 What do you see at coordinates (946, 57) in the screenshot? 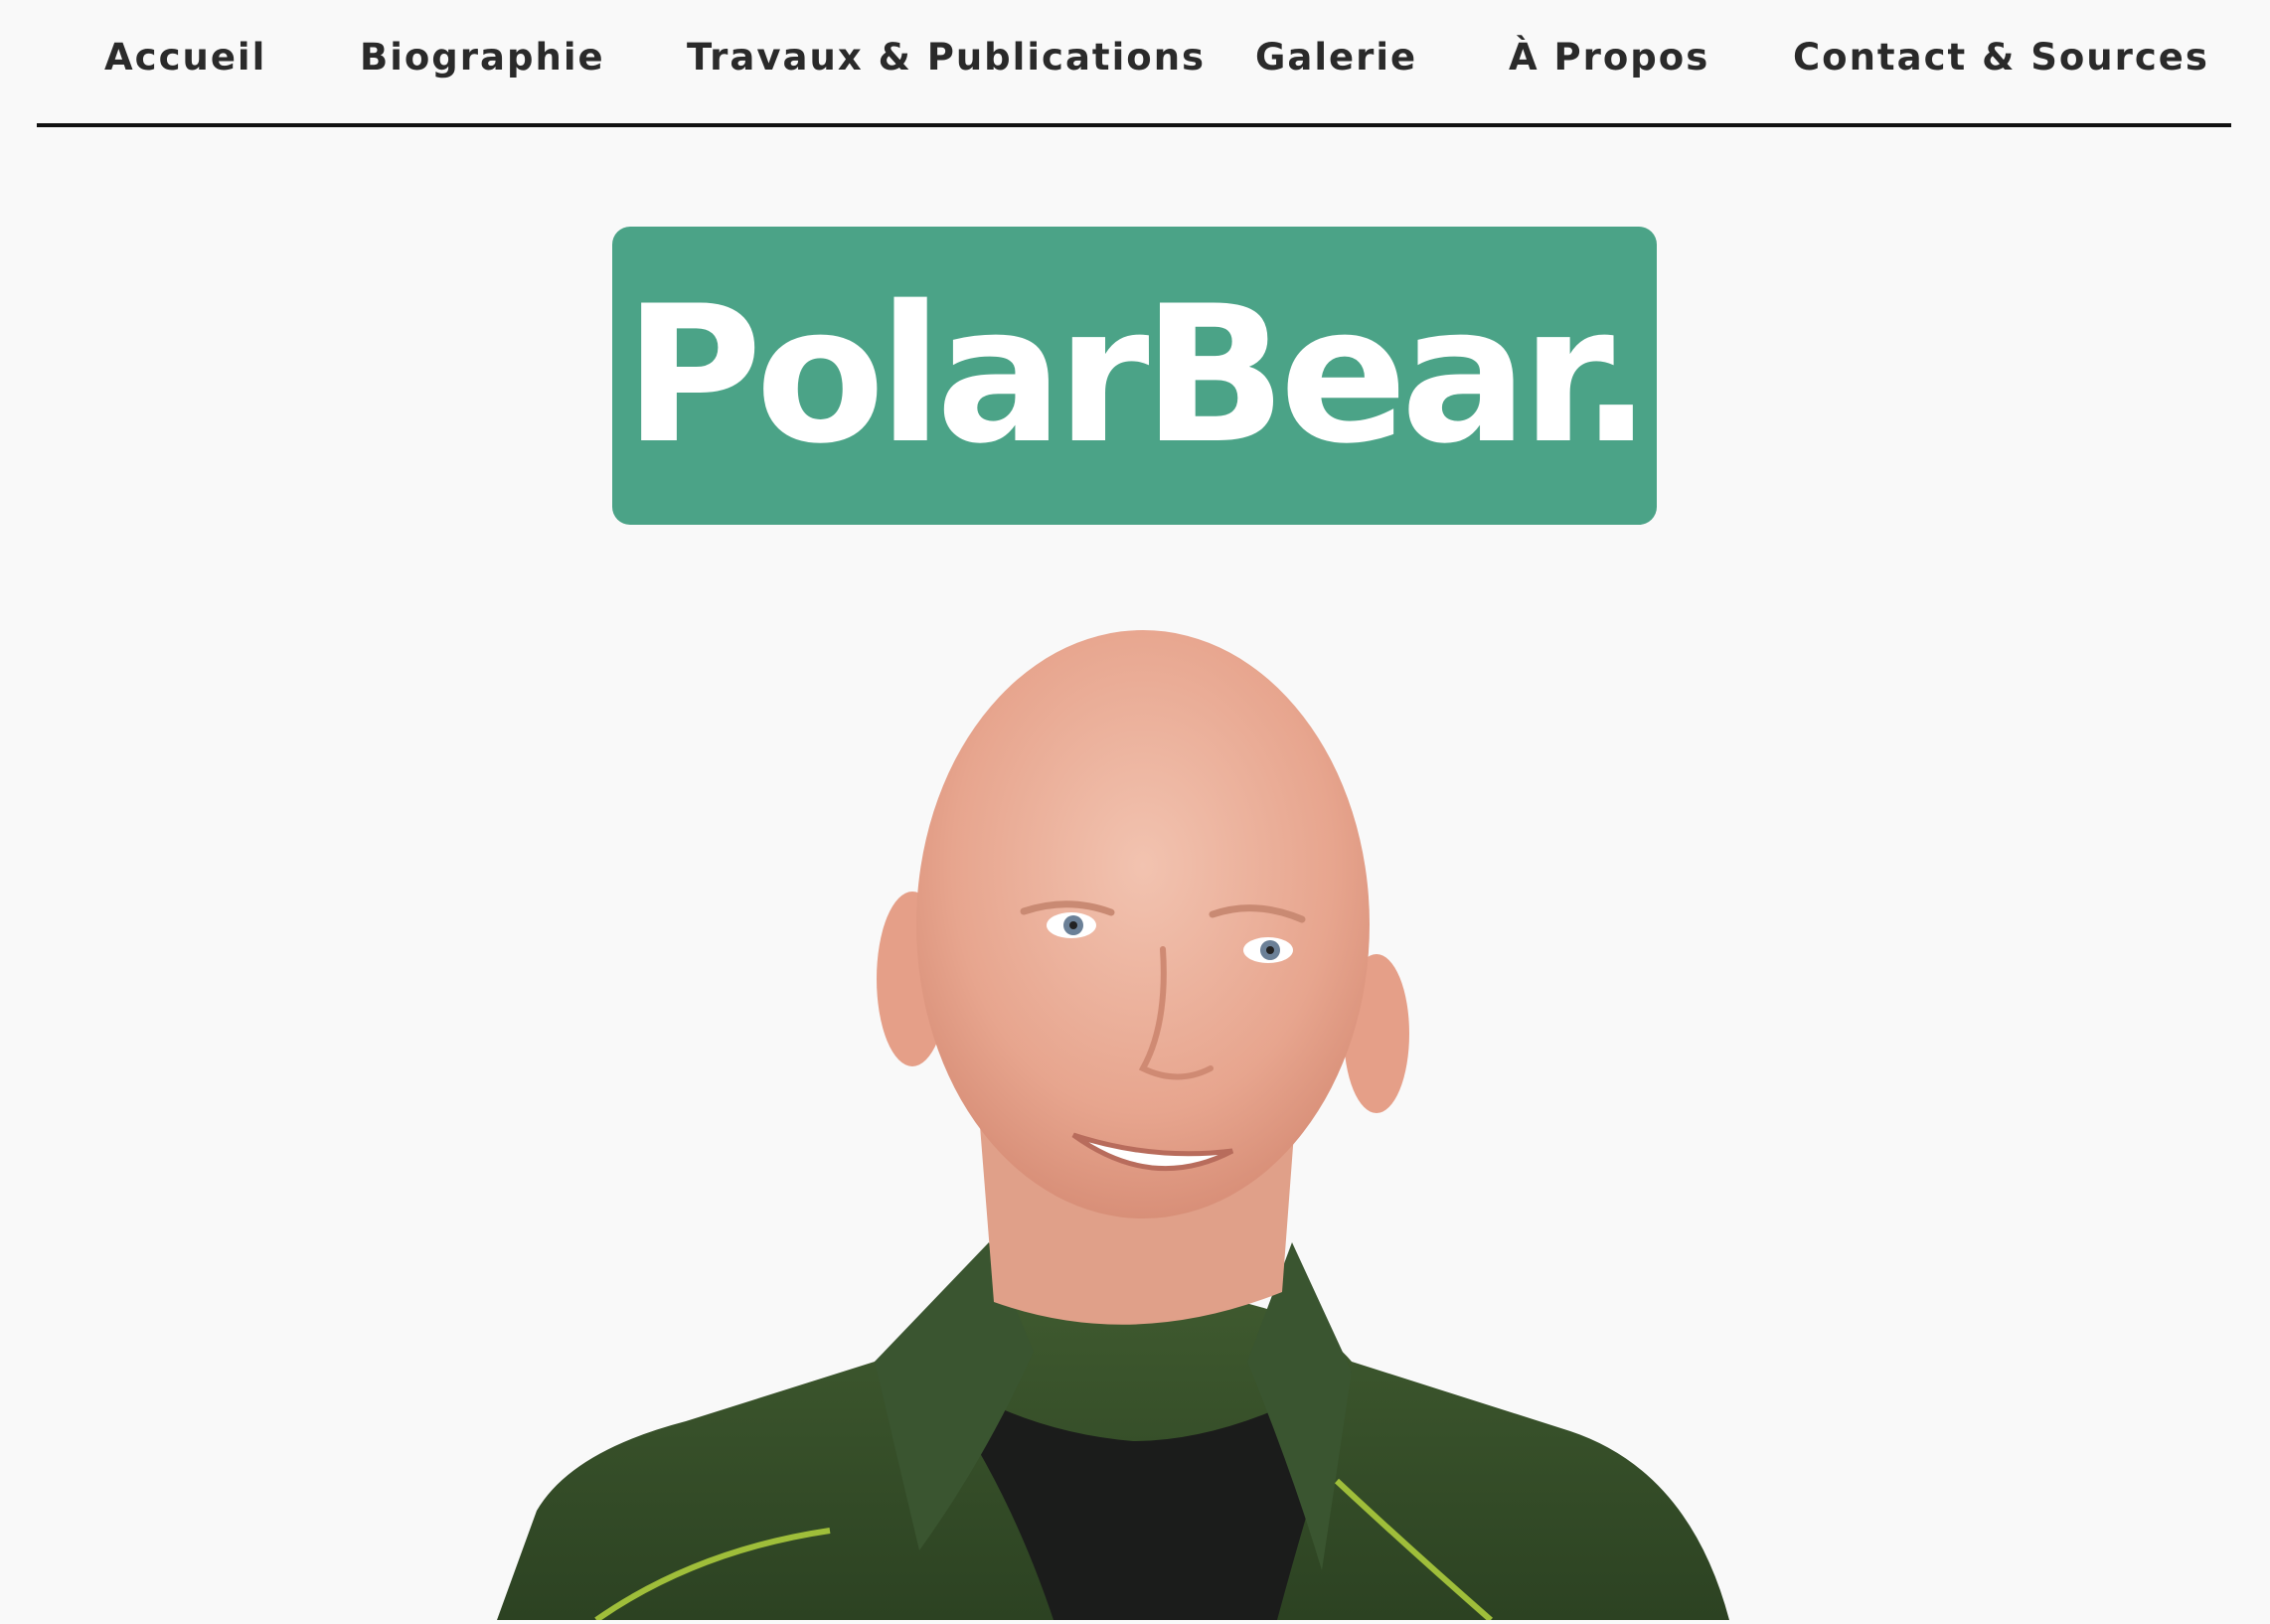
I see `nav-link-travaux-publications: Travaux & Publications` at bounding box center [946, 57].